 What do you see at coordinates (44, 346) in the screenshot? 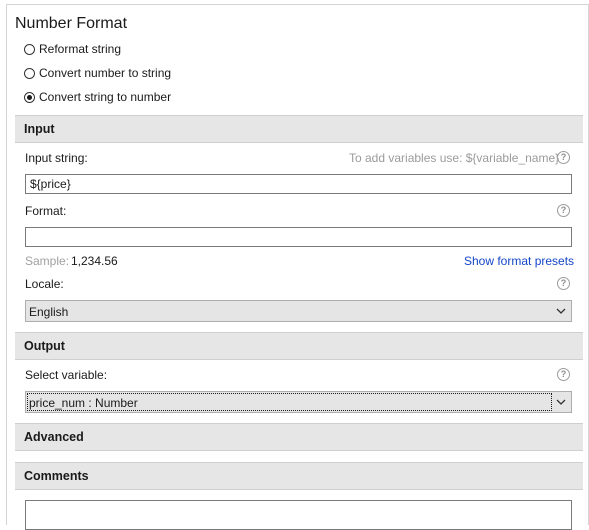
I see `section-title: Output` at bounding box center [44, 346].